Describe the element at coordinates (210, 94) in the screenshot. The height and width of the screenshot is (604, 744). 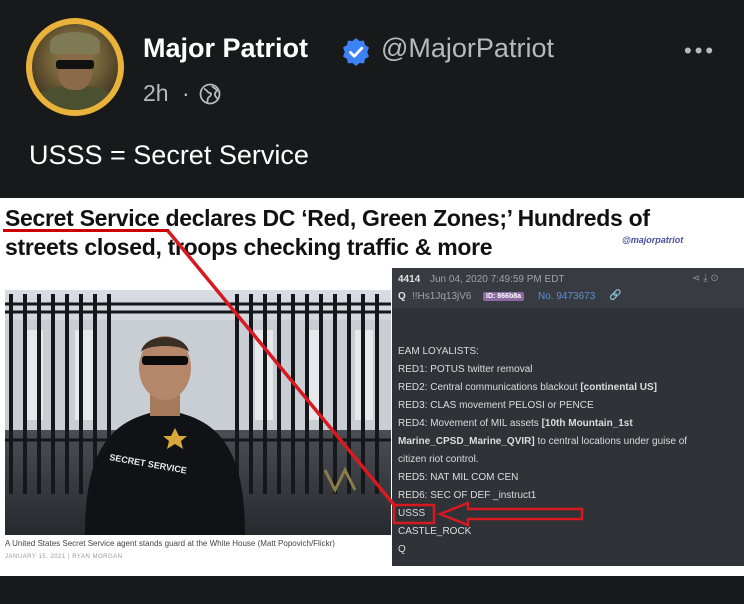
I see `globe-icon` at that location.